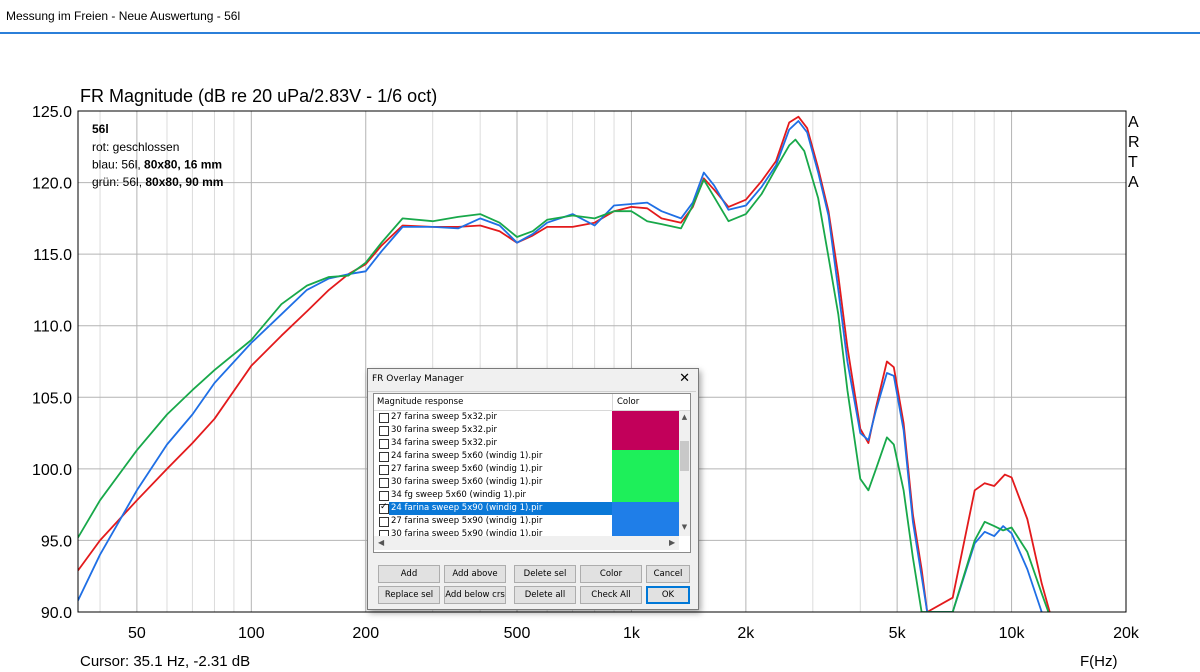 Image resolution: width=1200 pixels, height=672 pixels. Describe the element at coordinates (157, 165) in the screenshot. I see `legend-entry: blau: 56l, 80x80, 16 mm` at that location.